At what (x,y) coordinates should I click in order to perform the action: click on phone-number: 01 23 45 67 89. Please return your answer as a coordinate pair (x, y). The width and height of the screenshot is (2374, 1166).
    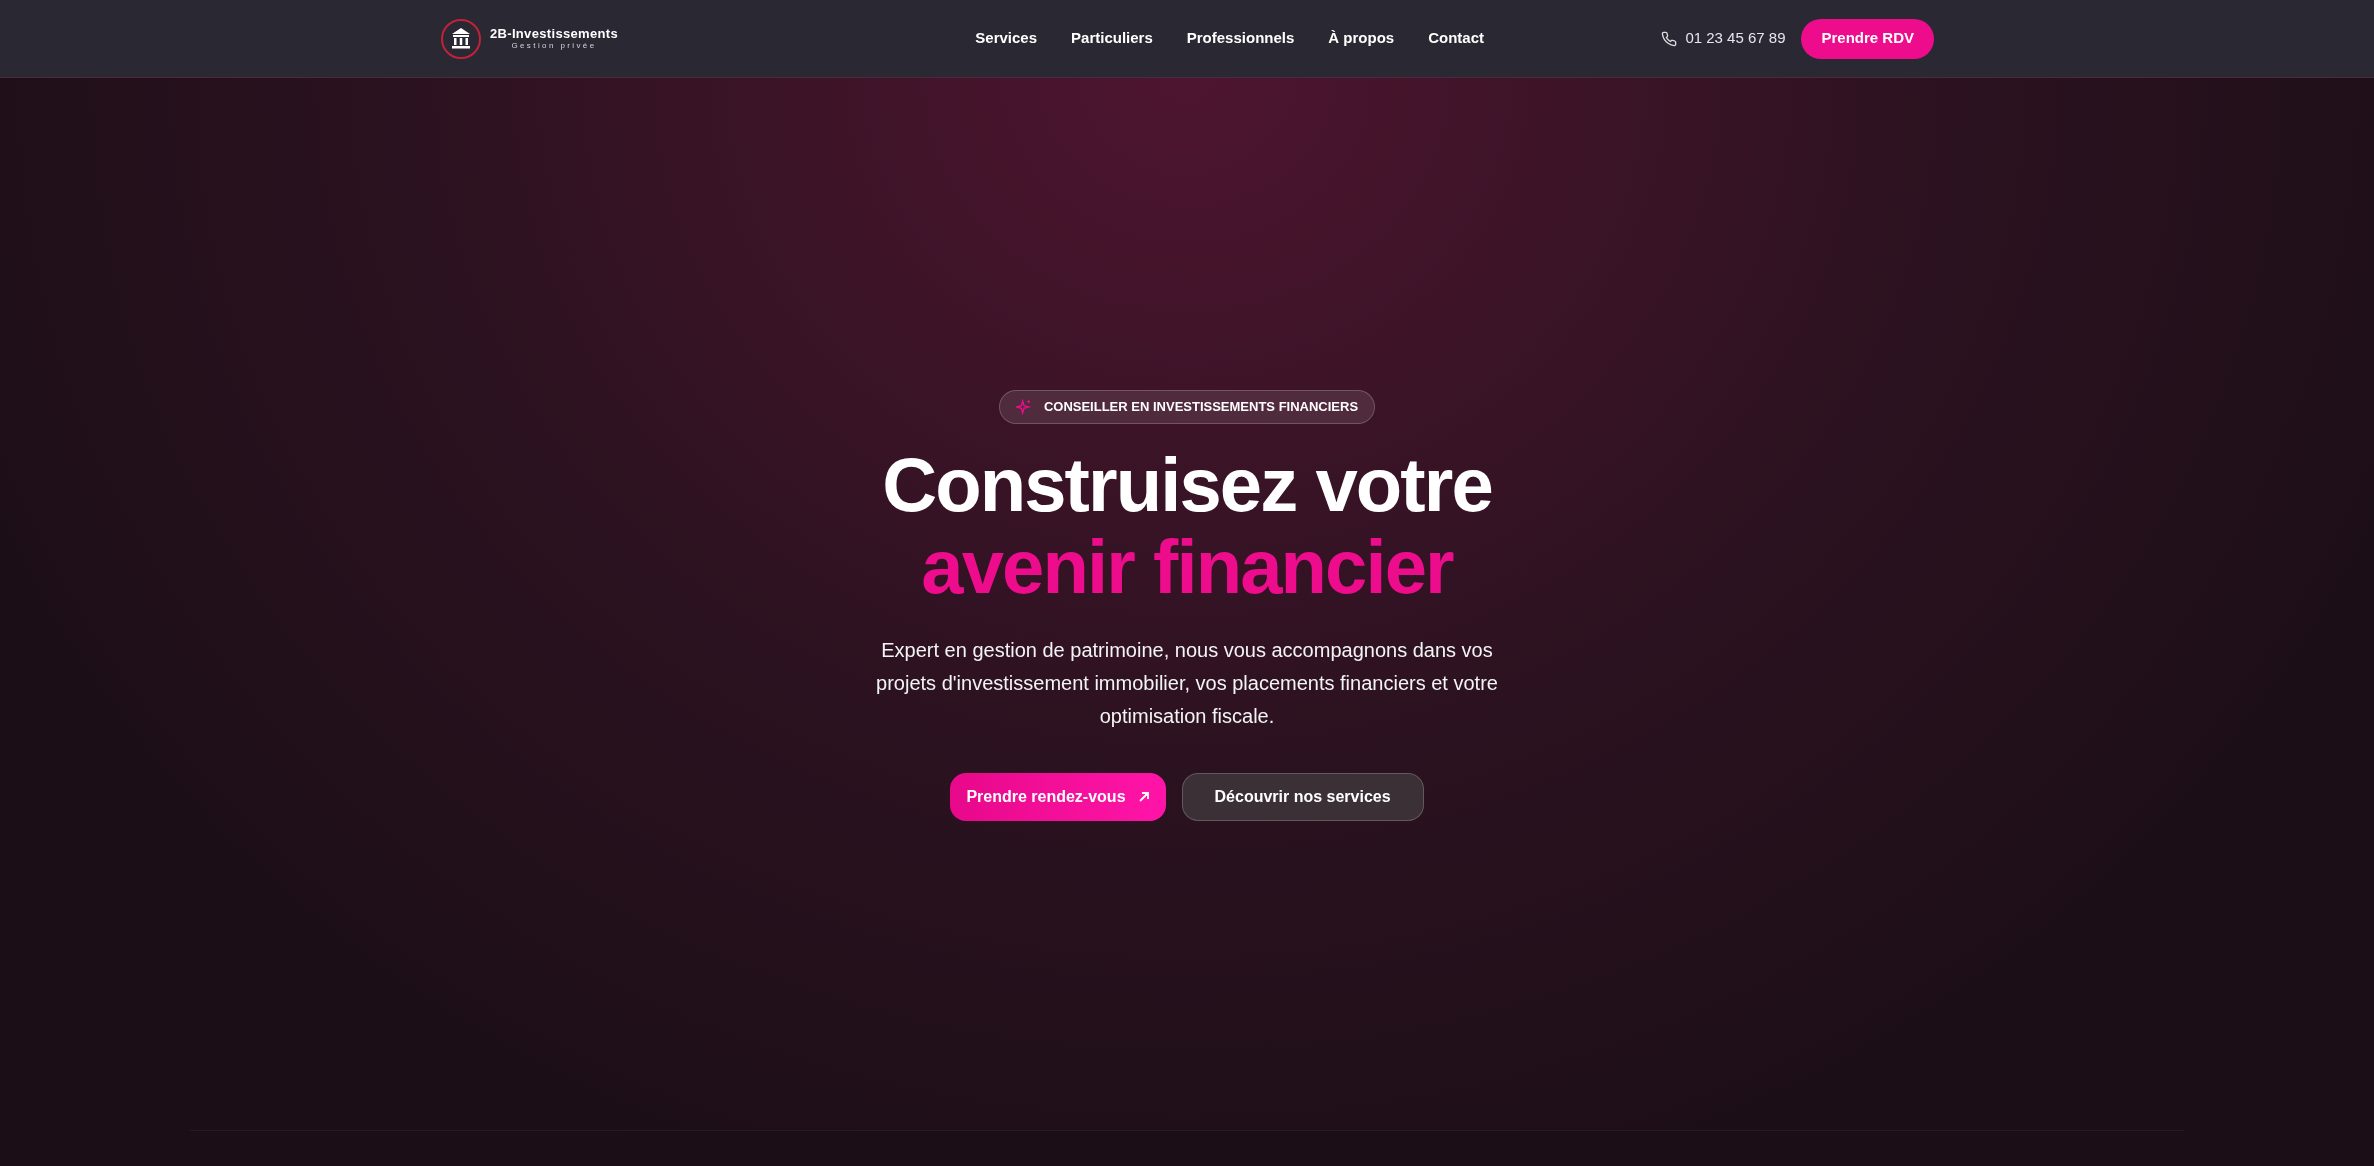
    Looking at the image, I should click on (1735, 38).